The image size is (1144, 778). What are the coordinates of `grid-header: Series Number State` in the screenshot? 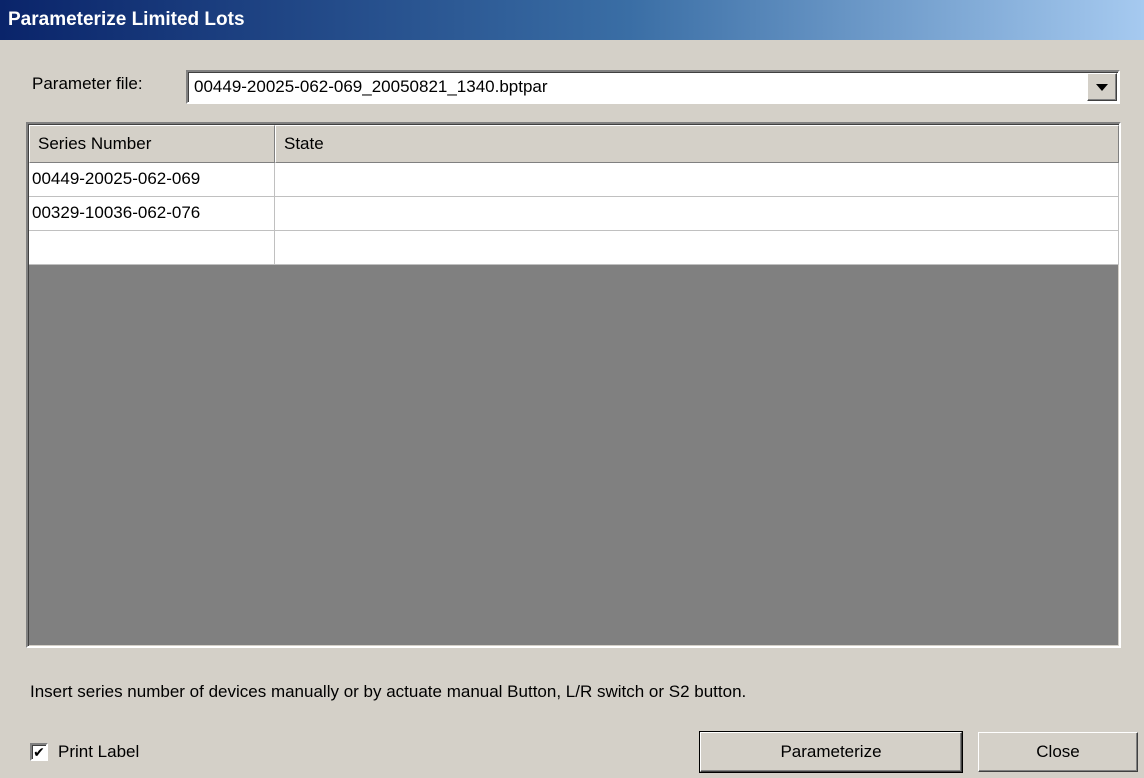 It's located at (574, 144).